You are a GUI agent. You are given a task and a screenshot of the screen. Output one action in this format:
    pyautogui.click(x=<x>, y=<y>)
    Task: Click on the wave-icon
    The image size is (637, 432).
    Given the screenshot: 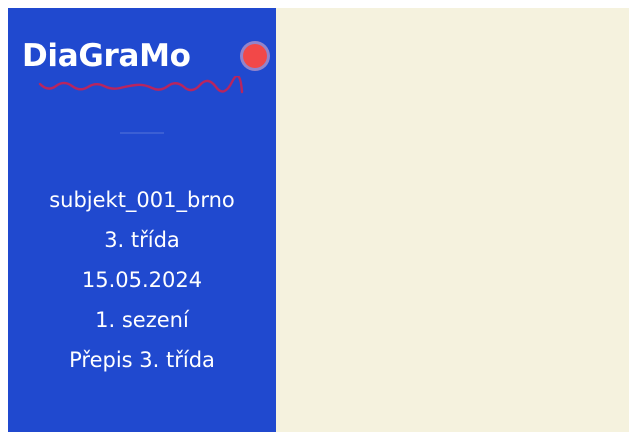 What is the action you would take?
    pyautogui.click(x=141, y=85)
    